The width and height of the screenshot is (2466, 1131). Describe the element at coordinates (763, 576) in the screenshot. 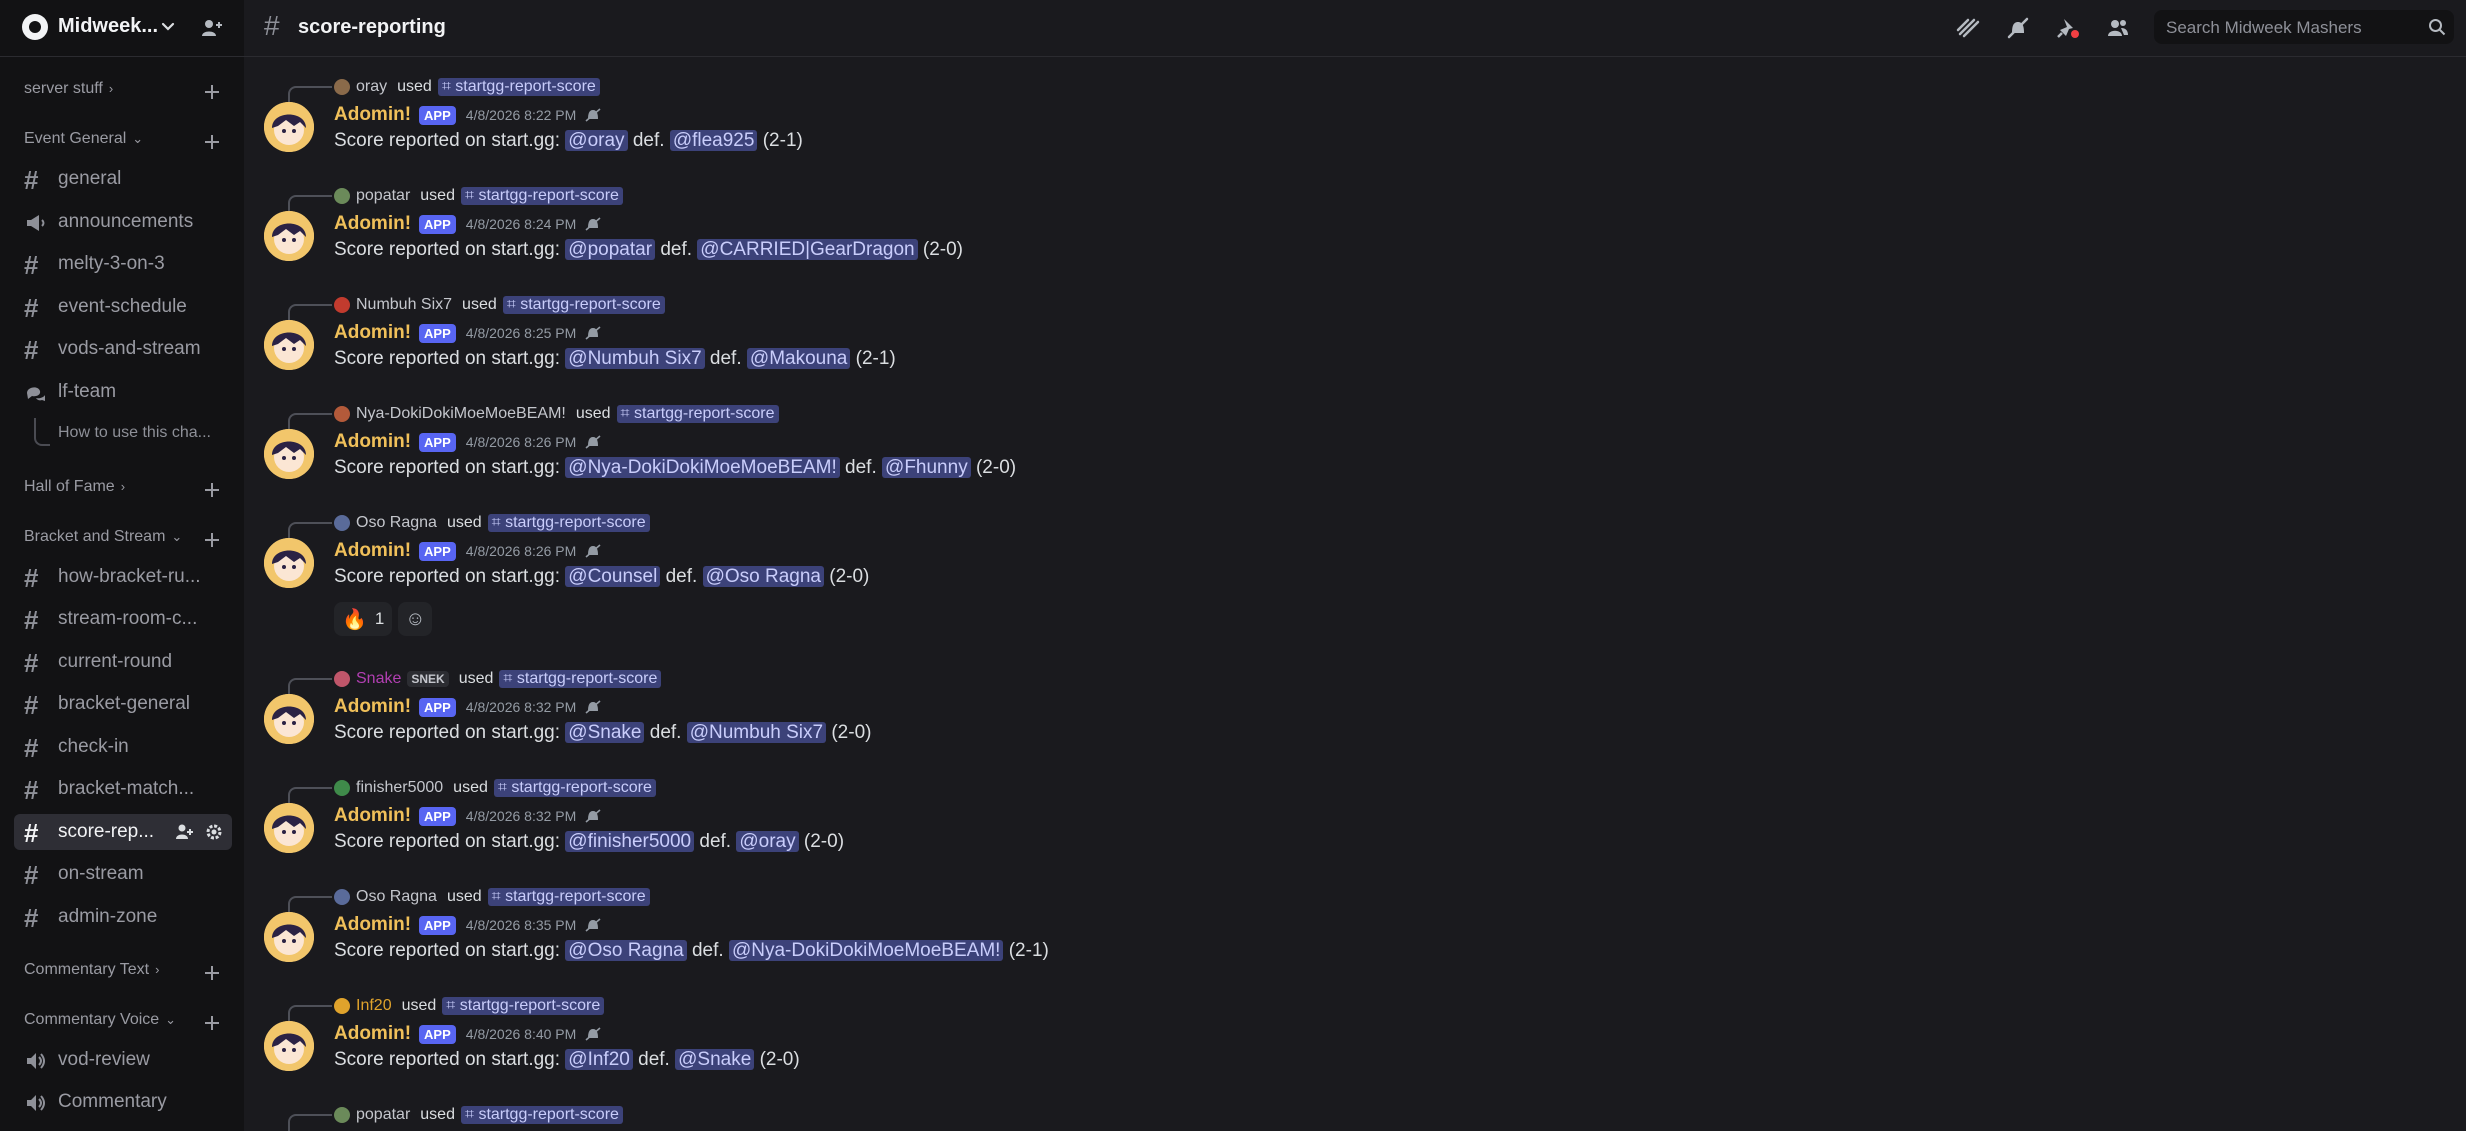

I see `user-mention: @Oso Ragna` at that location.